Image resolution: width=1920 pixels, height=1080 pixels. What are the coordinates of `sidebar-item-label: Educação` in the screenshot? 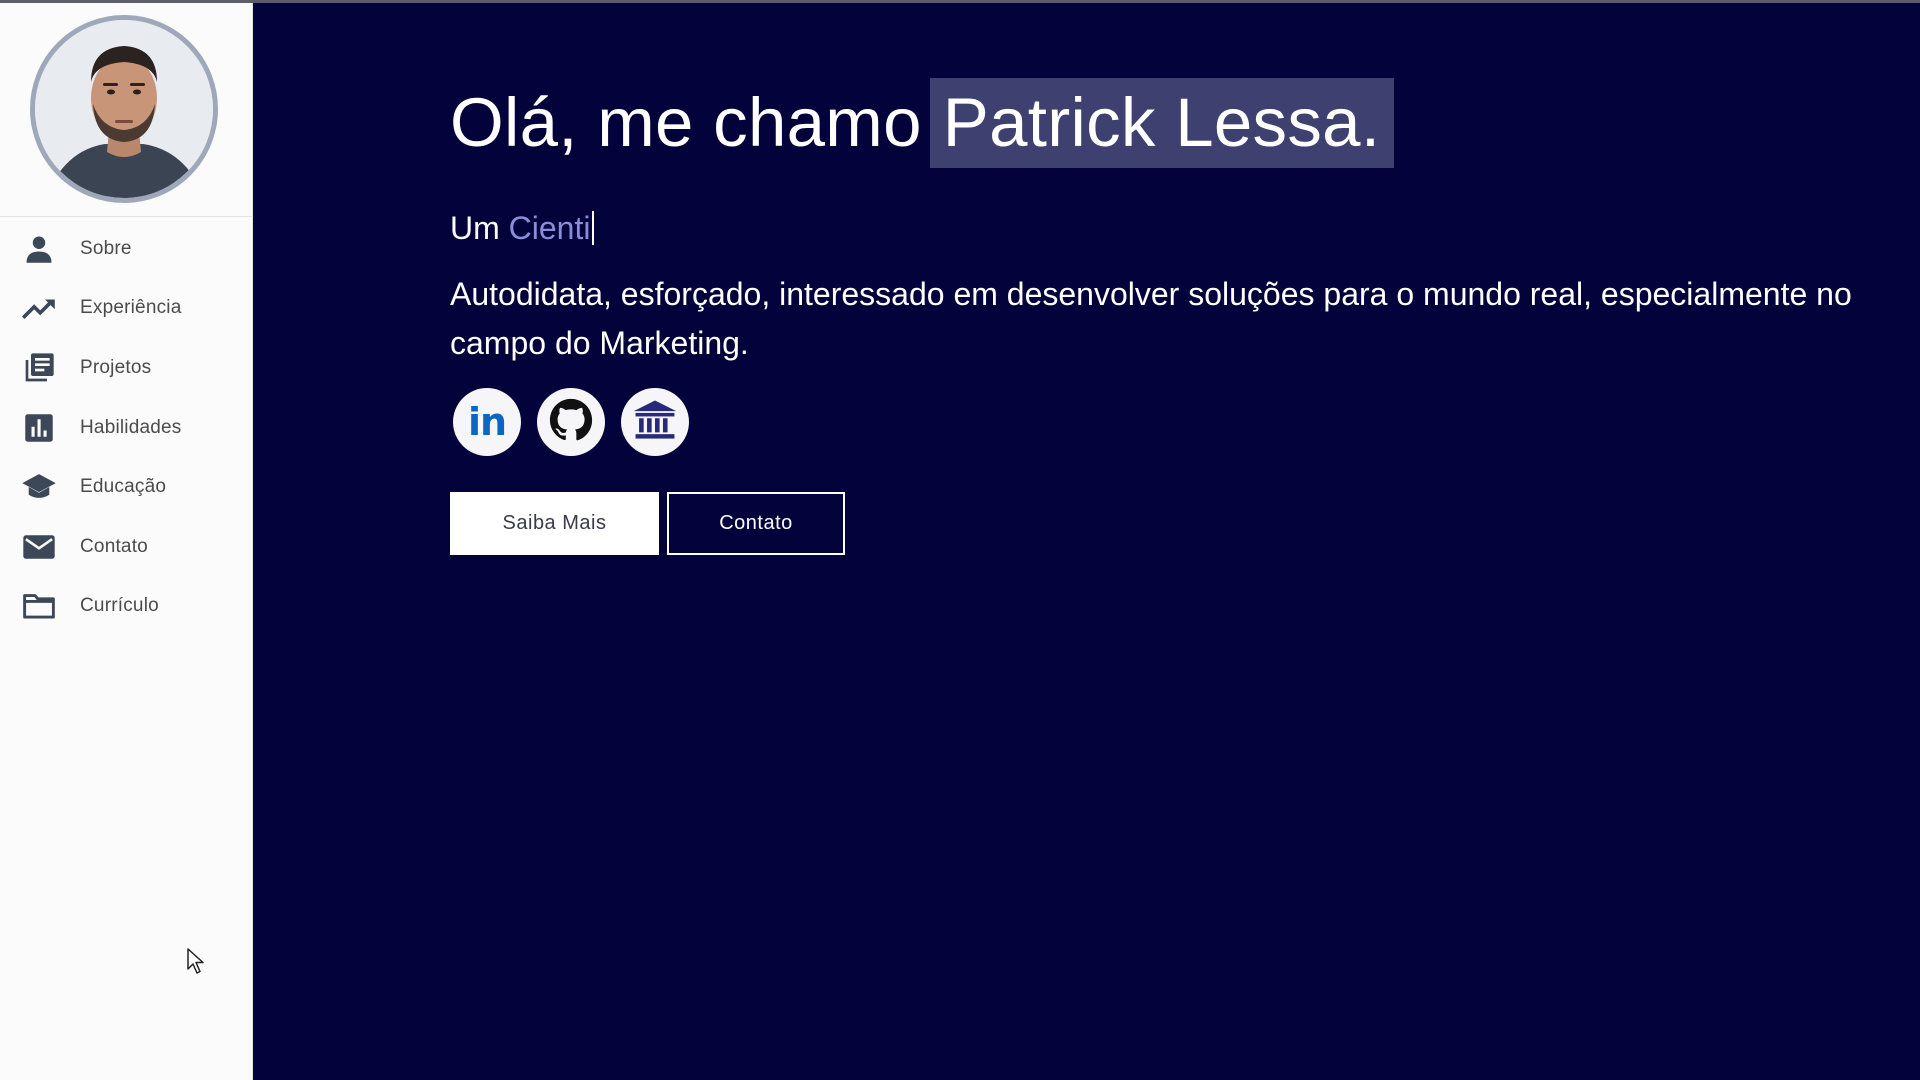 It's located at (123, 487).